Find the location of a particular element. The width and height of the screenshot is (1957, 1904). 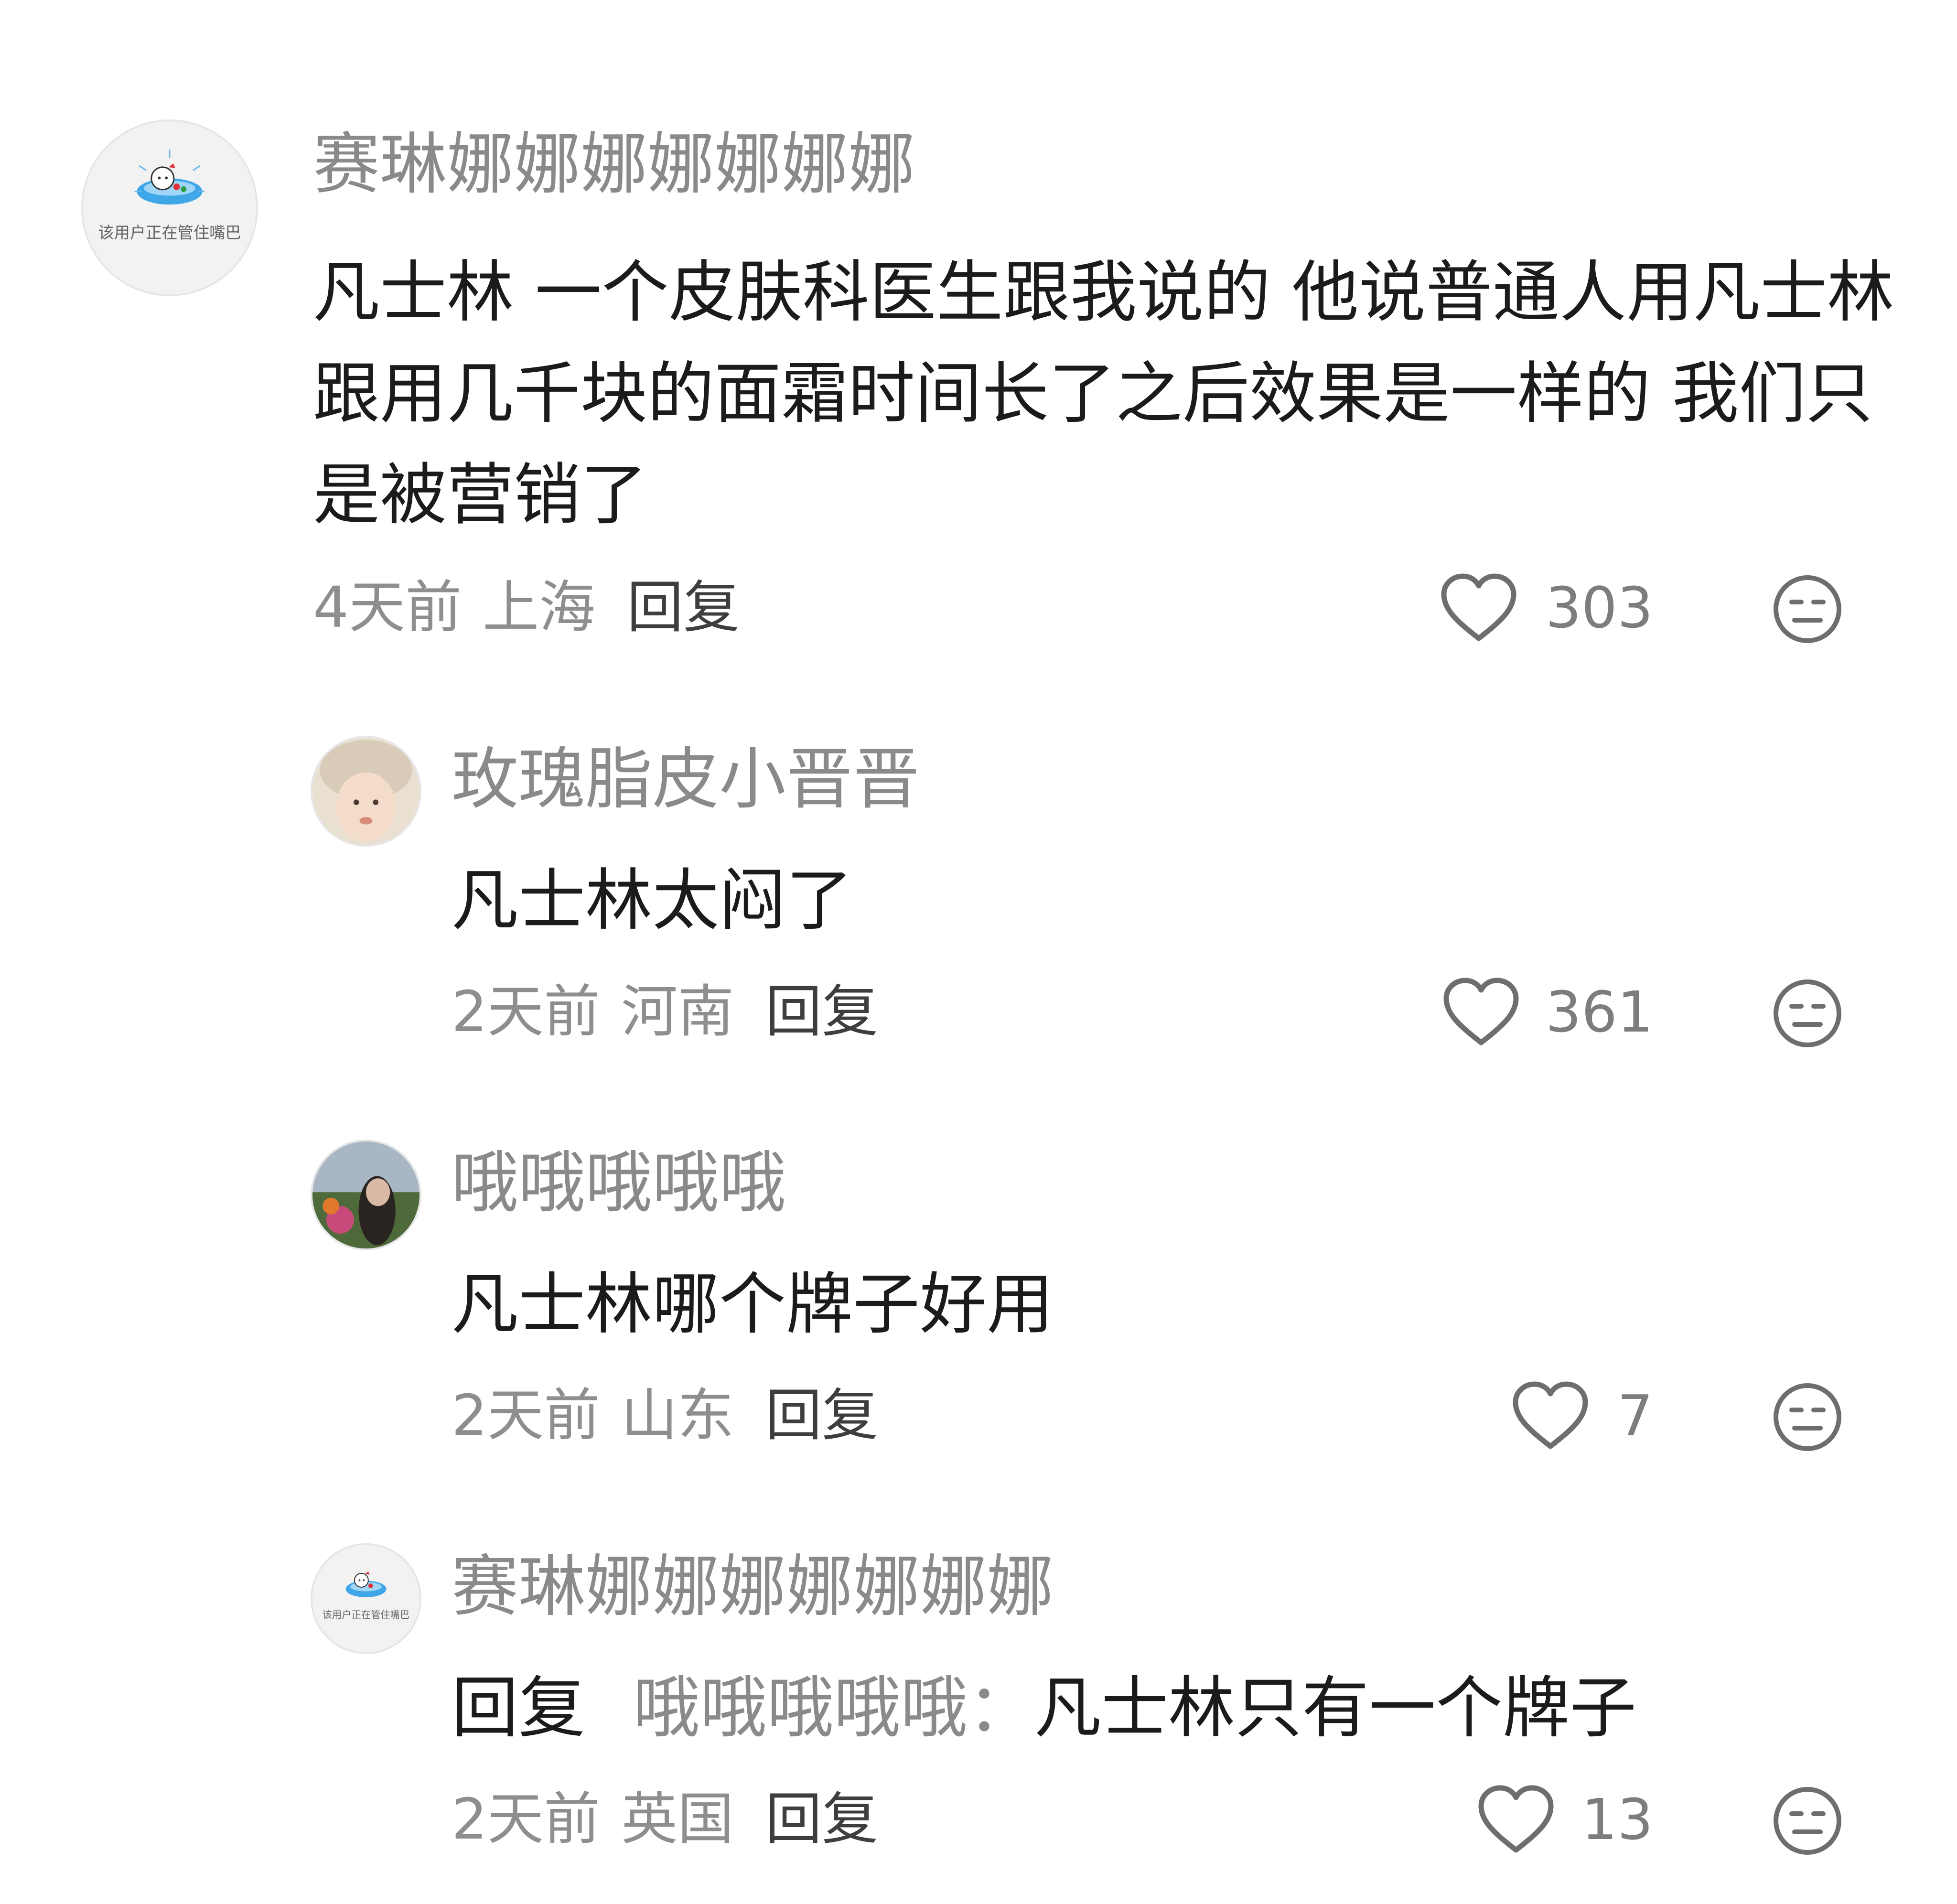

comment-meta: 2天前 山东 回复 is located at coordinates (665, 1415).